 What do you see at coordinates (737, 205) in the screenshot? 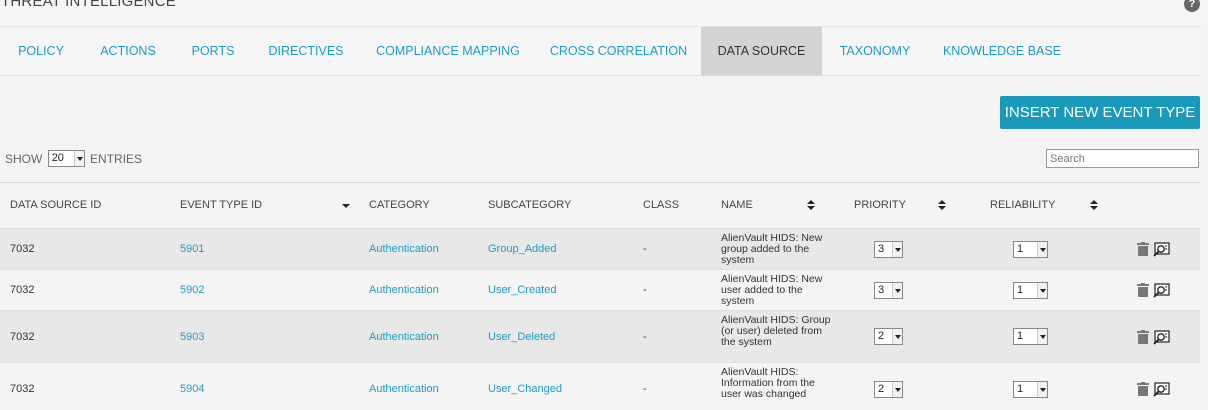
I see `column-header-name: NAME` at bounding box center [737, 205].